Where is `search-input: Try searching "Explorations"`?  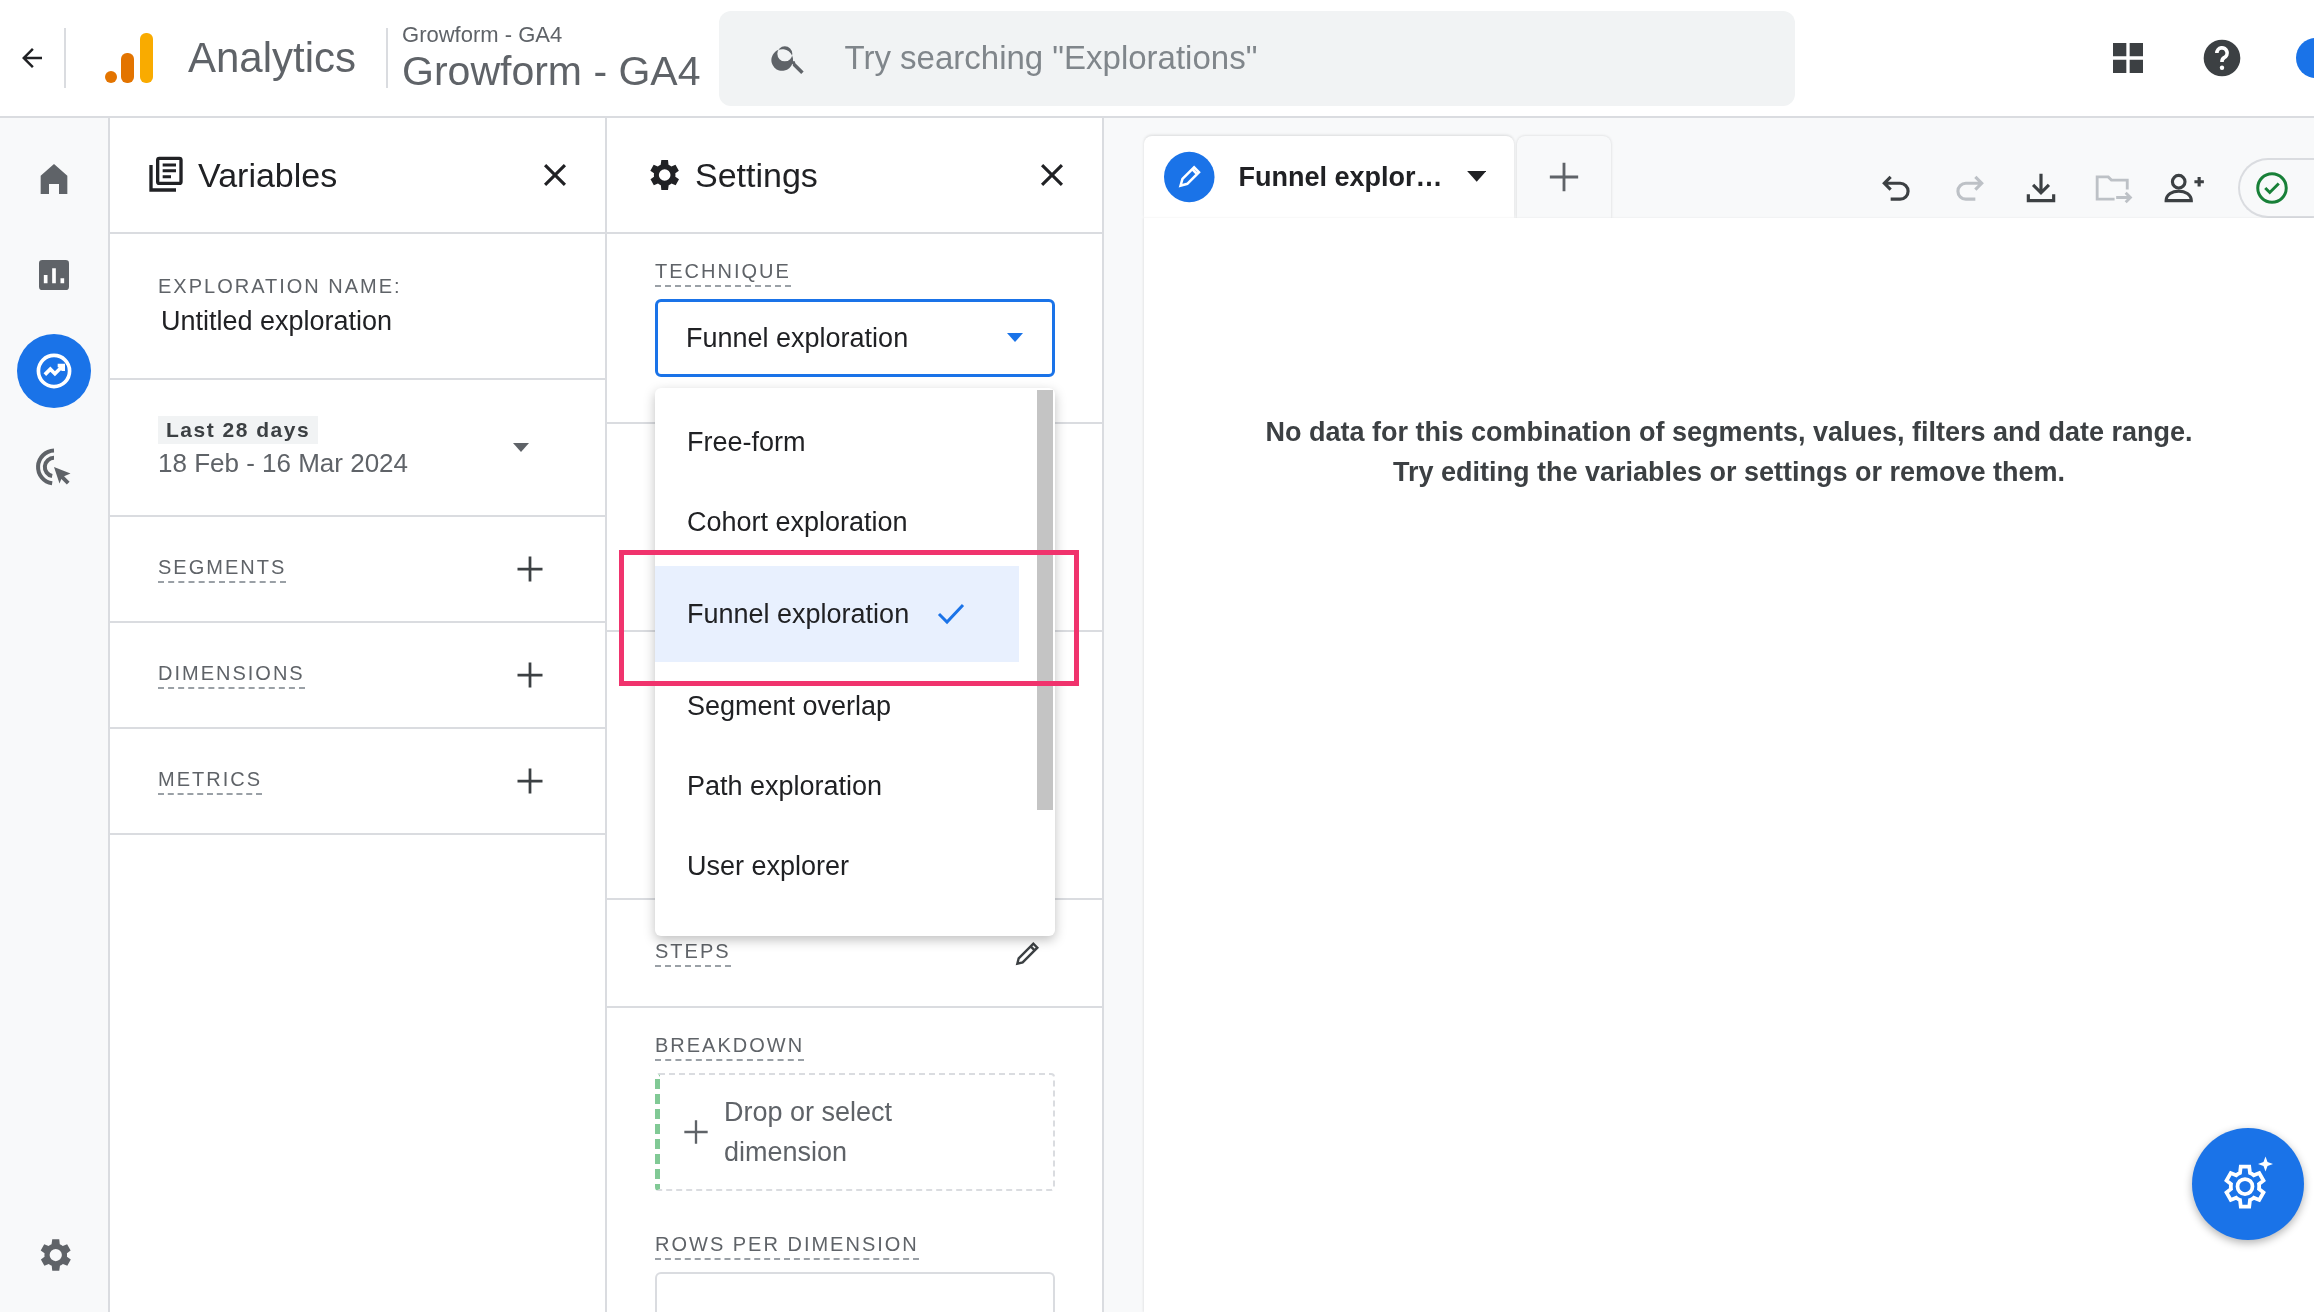 search-input: Try searching "Explorations" is located at coordinates (1318, 58).